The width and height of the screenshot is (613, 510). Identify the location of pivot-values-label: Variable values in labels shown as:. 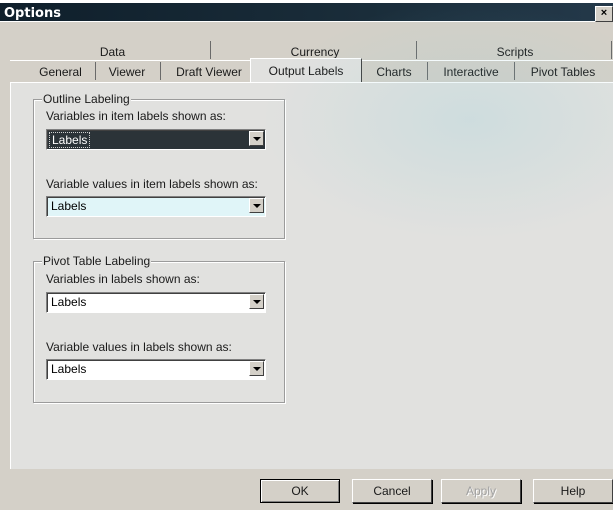
(139, 347).